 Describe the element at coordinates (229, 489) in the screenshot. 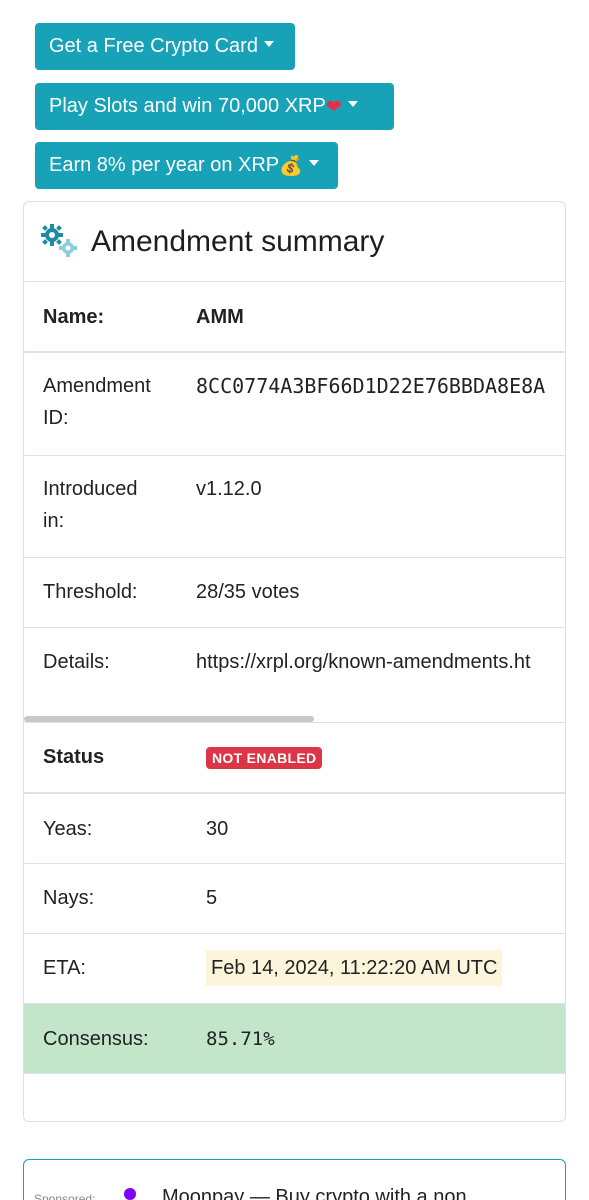

I see `introduced-value: v1.12.0` at that location.